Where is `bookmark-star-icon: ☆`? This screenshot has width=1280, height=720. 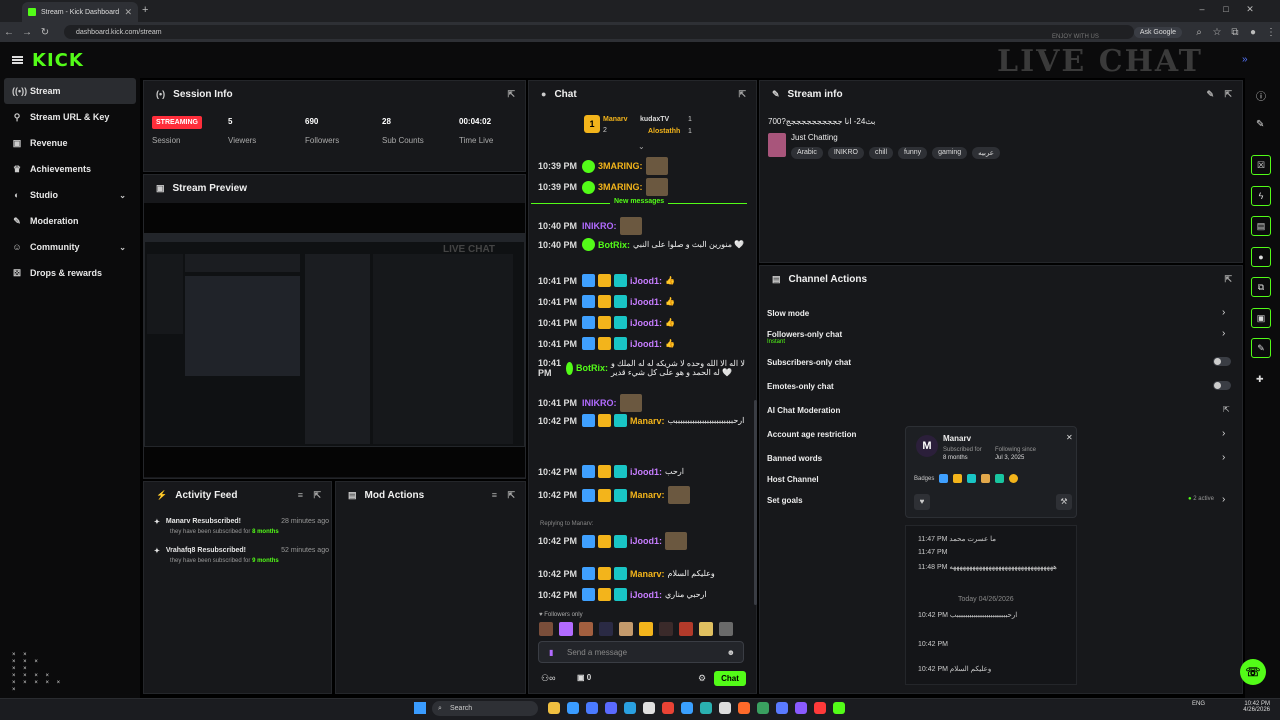
bookmark-star-icon: ☆ is located at coordinates (1217, 32).